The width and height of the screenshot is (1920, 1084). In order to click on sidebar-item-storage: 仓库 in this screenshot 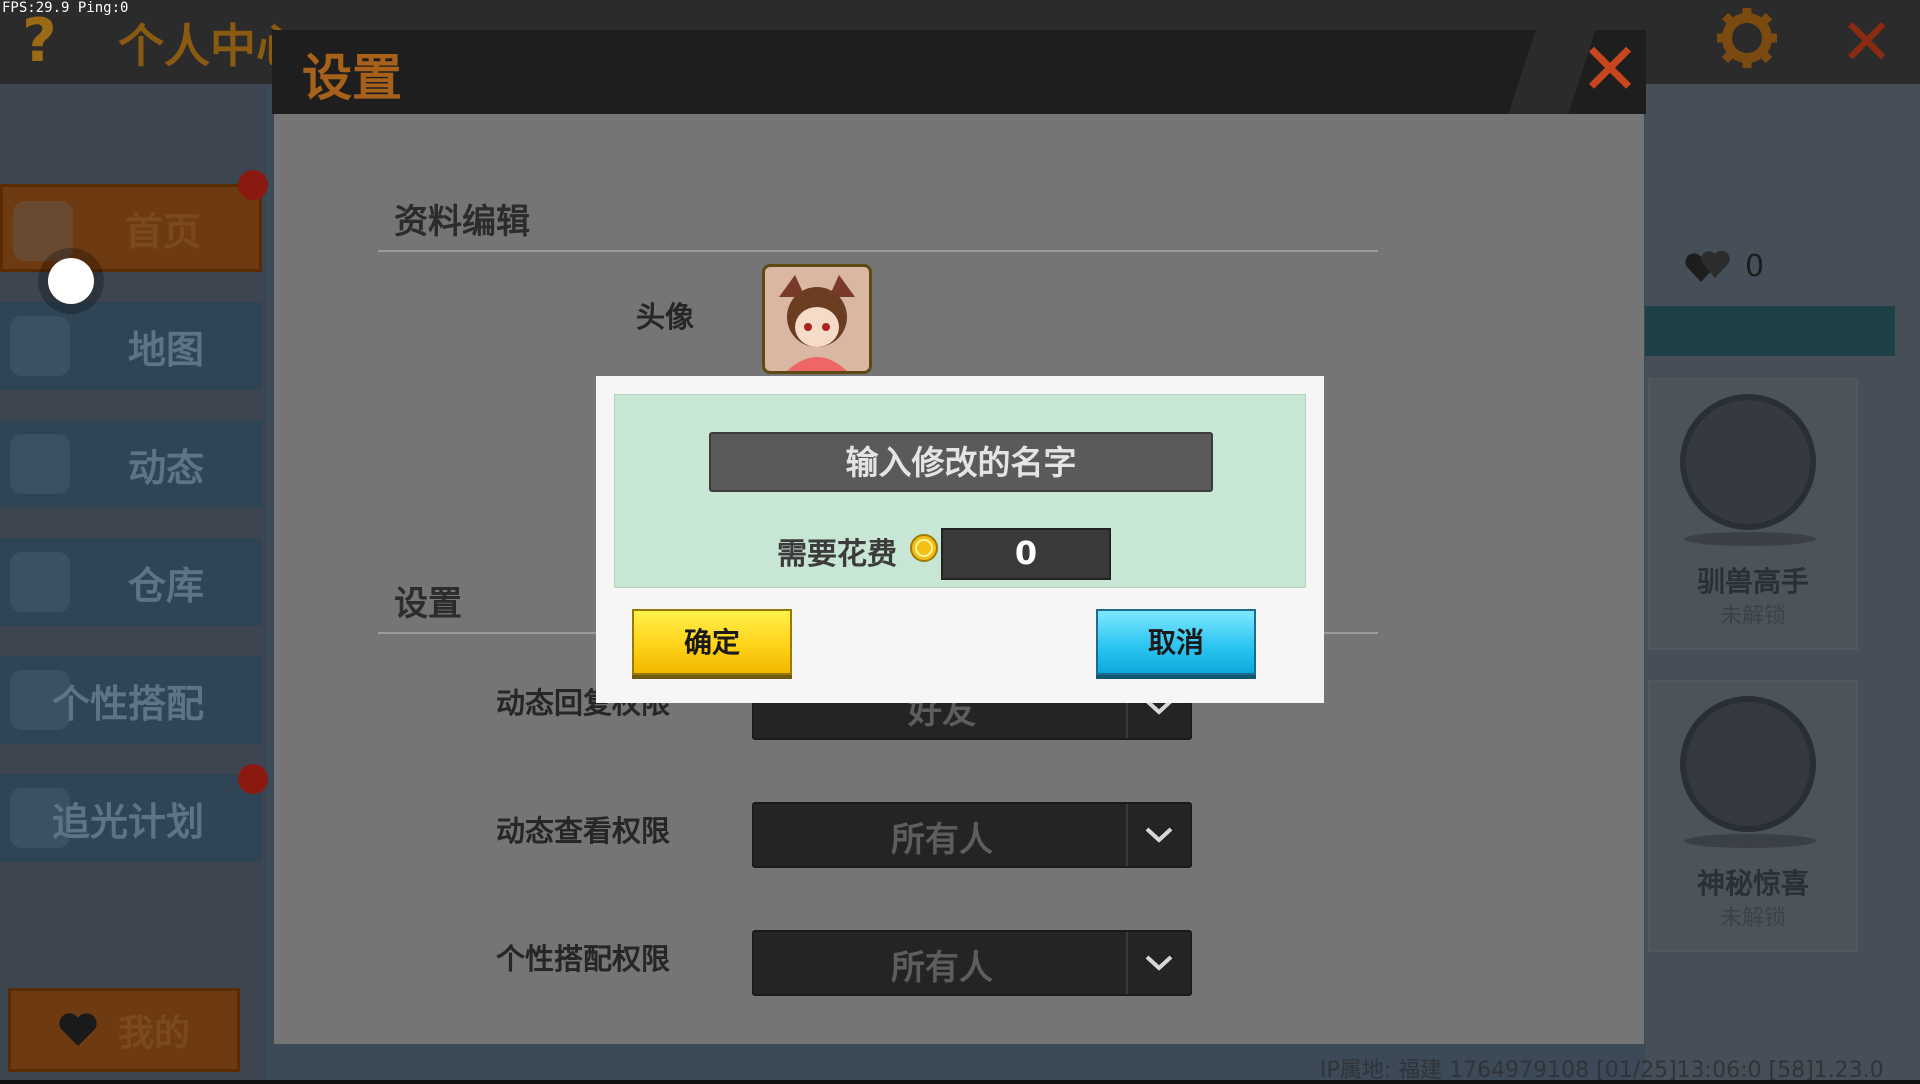, I will do `click(131, 582)`.